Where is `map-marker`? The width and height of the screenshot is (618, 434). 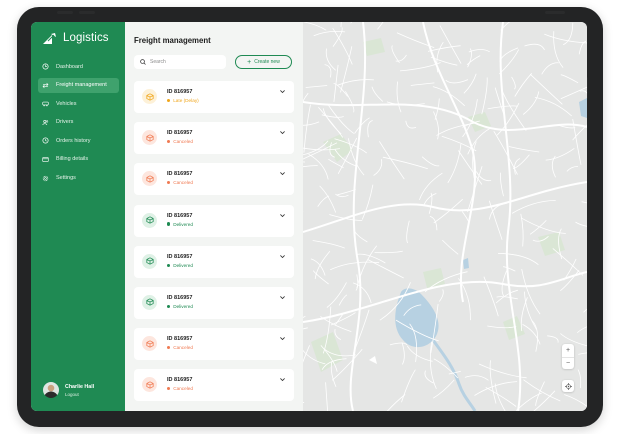
map-marker is located at coordinates (373, 360).